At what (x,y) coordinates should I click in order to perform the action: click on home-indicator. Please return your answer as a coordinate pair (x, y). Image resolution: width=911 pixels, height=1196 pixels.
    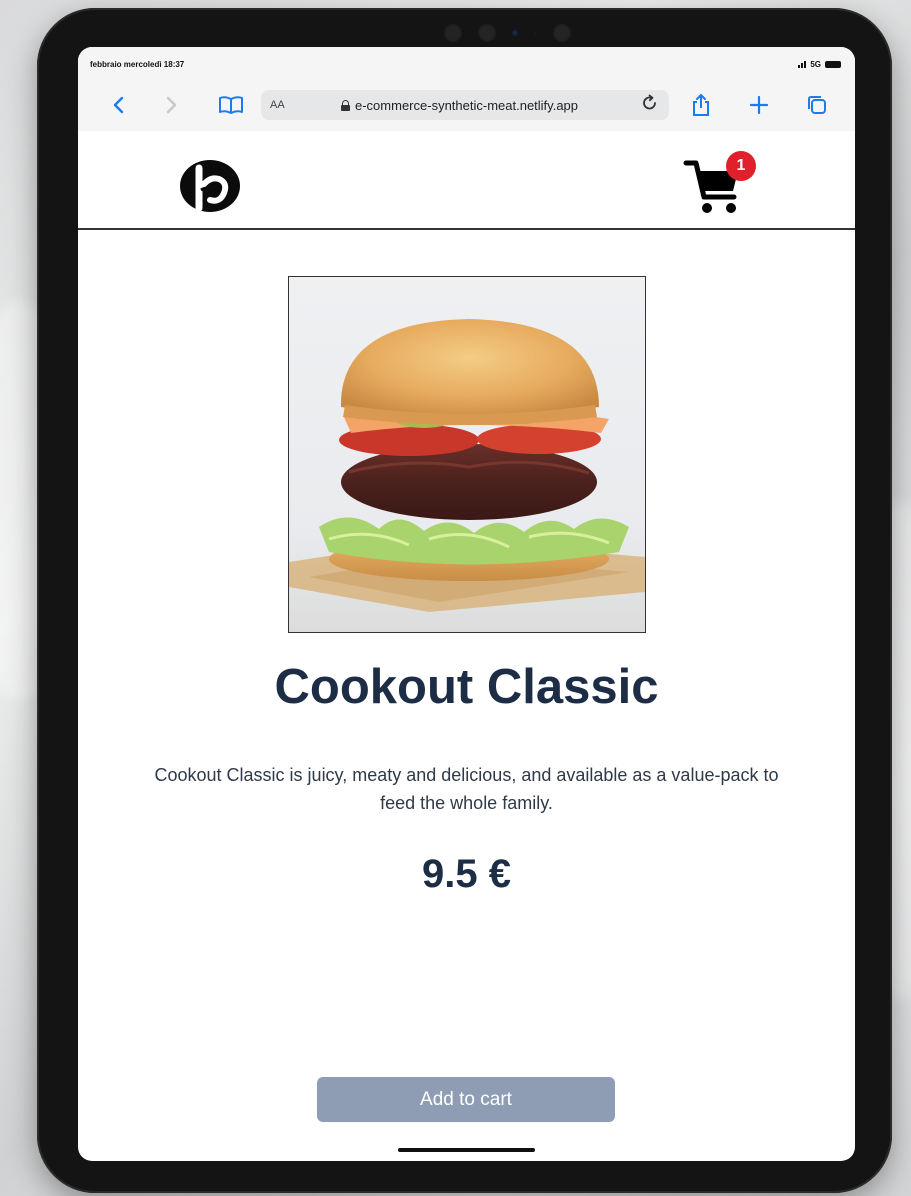
    Looking at the image, I should click on (466, 1150).